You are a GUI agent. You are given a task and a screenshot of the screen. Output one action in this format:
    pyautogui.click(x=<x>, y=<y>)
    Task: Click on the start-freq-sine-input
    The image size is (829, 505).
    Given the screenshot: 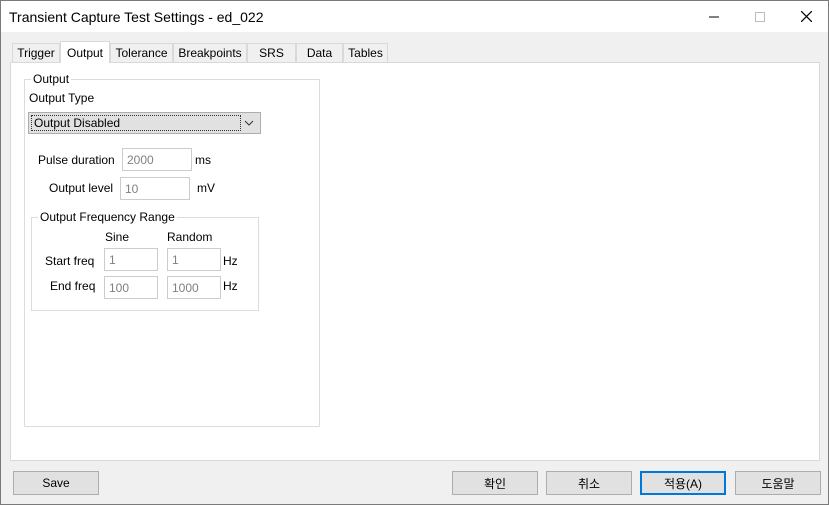 What is the action you would take?
    pyautogui.click(x=131, y=259)
    